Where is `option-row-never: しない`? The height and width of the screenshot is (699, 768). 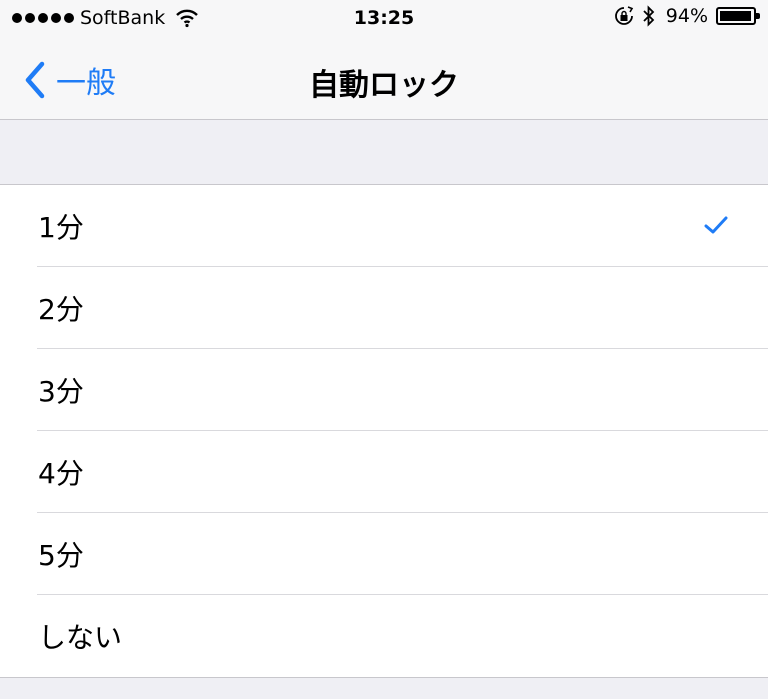 option-row-never: しない is located at coordinates (384, 636).